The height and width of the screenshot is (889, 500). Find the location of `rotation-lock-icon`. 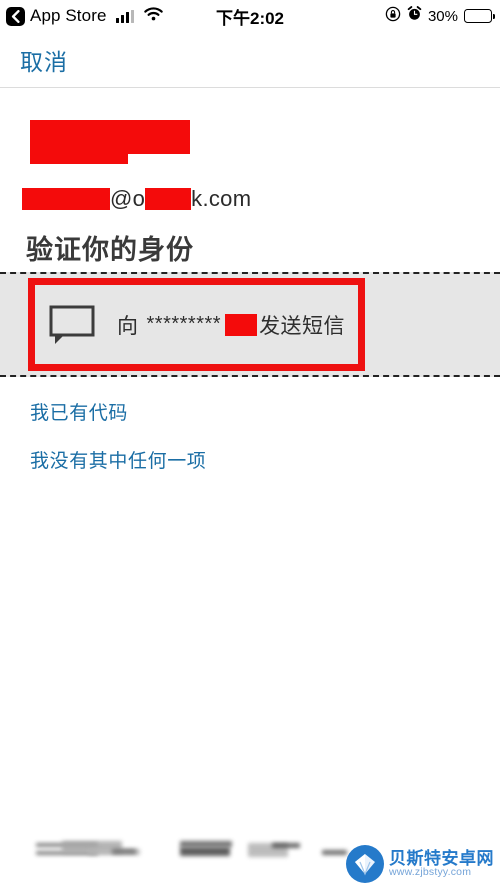

rotation-lock-icon is located at coordinates (393, 16).